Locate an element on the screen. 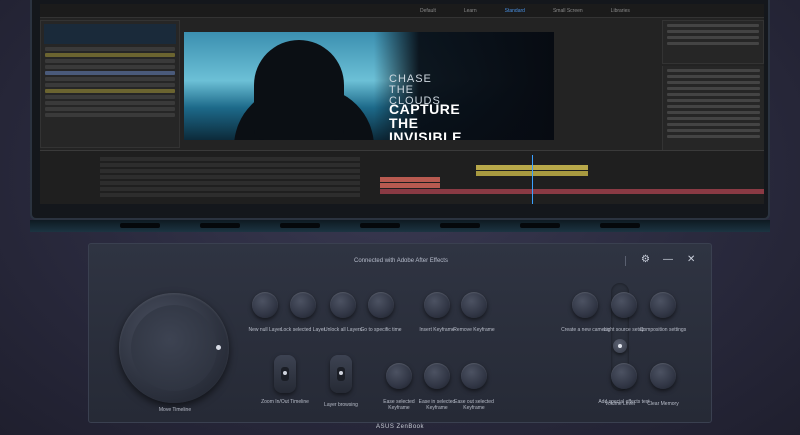 The height and width of the screenshot is (435, 800). effects-presets-panel is located at coordinates (713, 111).